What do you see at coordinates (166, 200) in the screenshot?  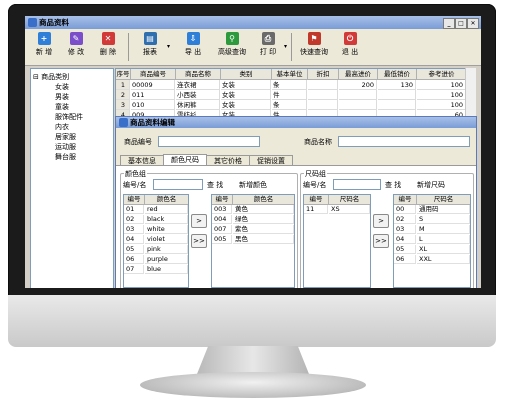 I see `list-header: 颜色名` at bounding box center [166, 200].